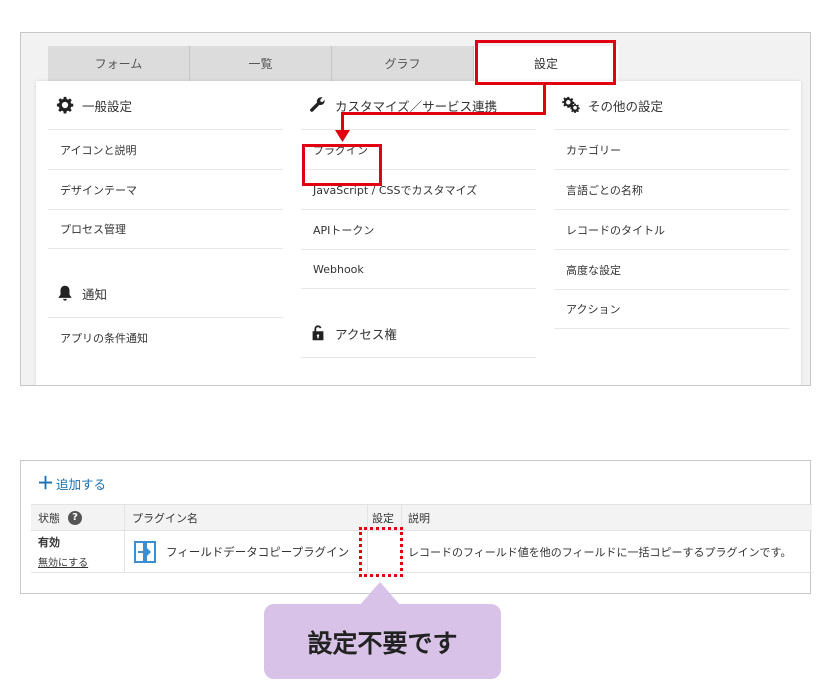 This screenshot has height=700, width=828. I want to click on notification-heading: 通知, so click(165, 293).